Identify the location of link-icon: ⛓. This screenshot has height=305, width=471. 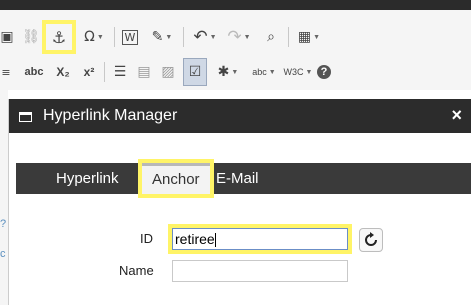
(31, 37).